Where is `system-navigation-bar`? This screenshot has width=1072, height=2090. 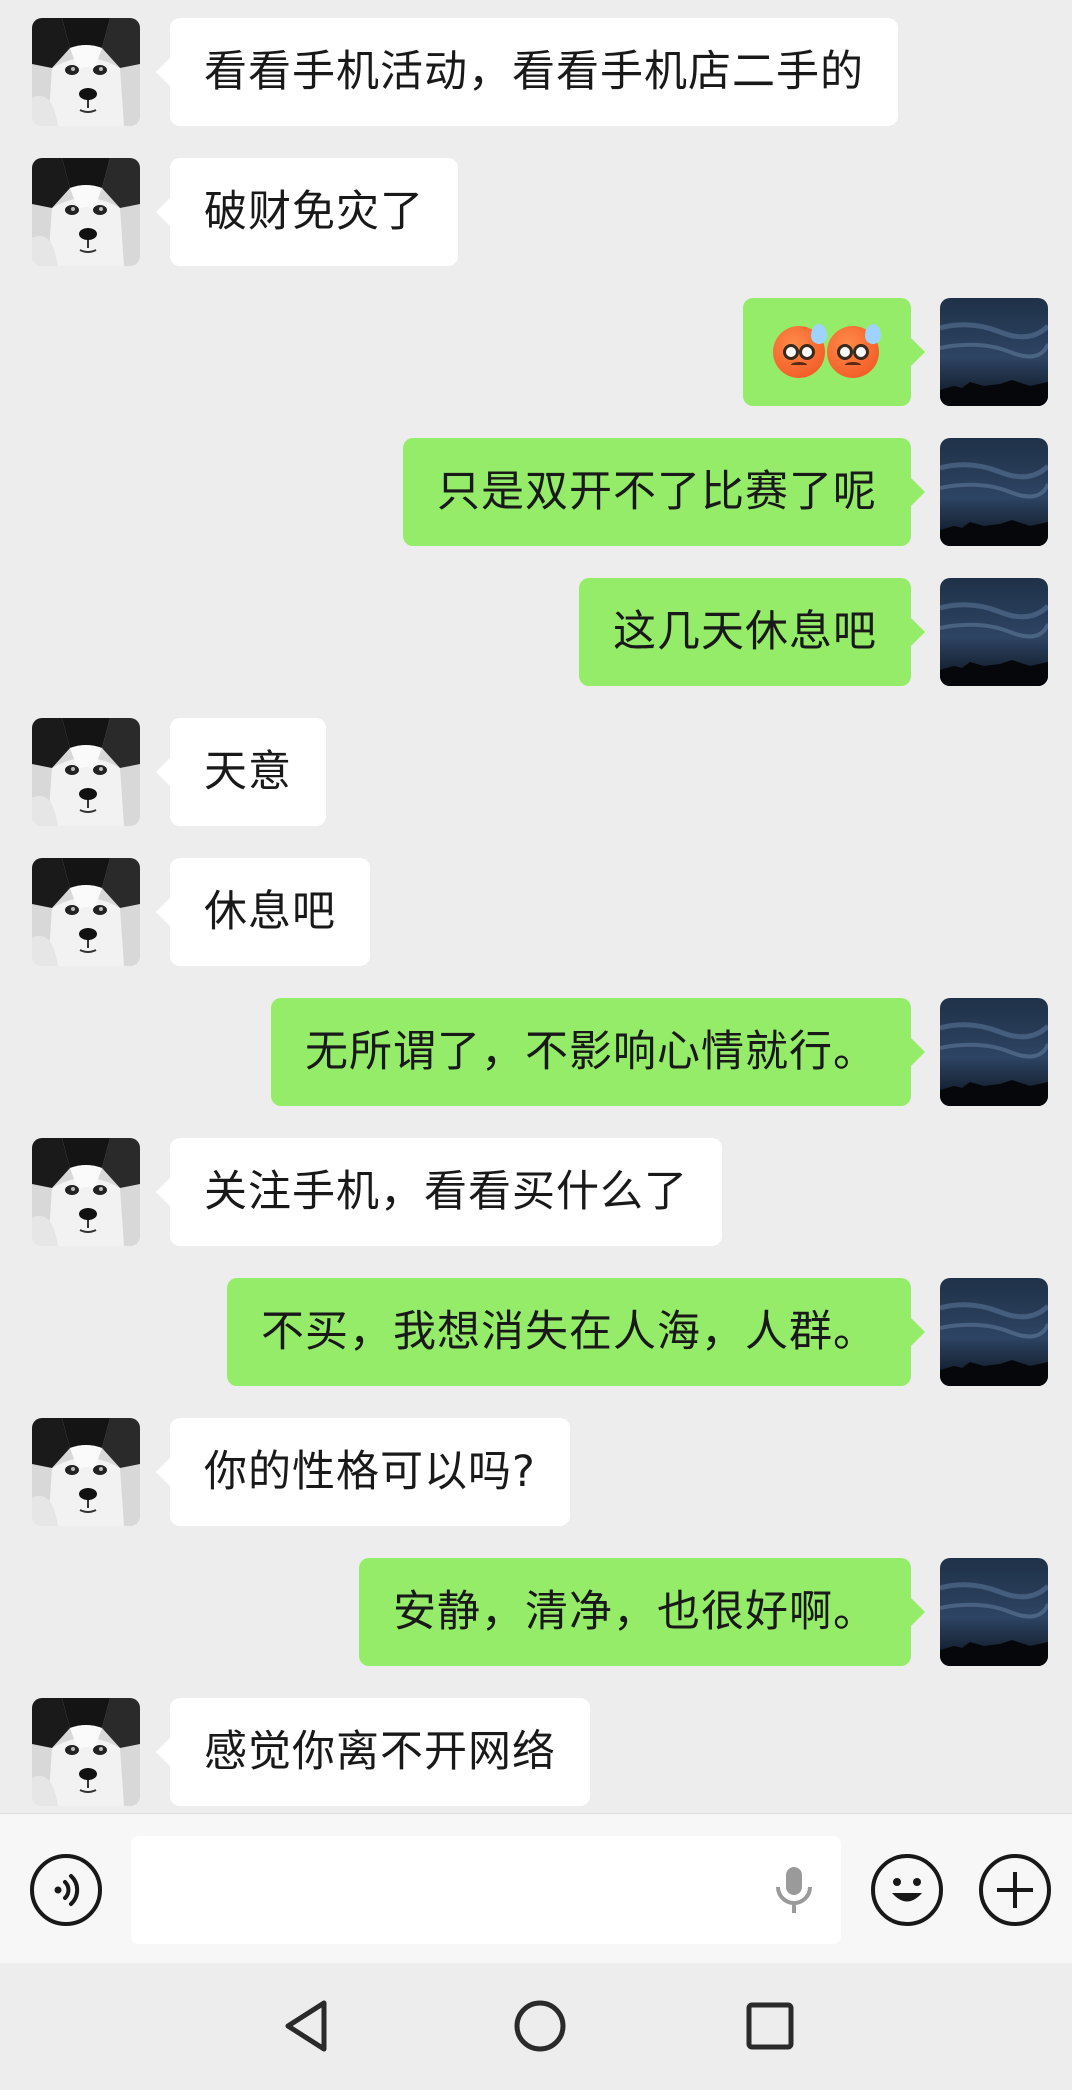
system-navigation-bar is located at coordinates (536, 2026).